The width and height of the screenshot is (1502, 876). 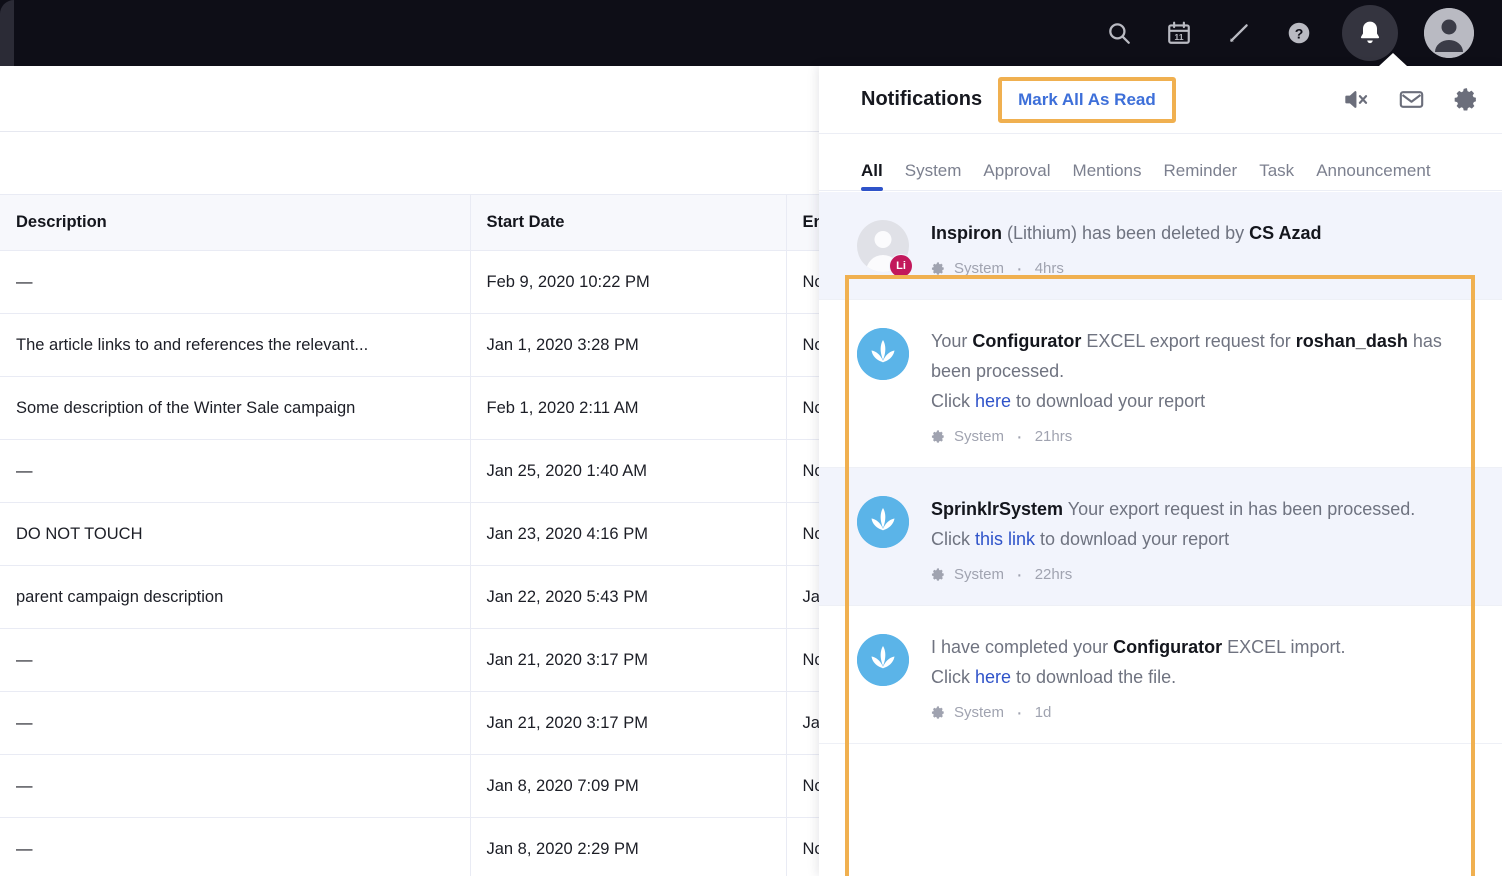 What do you see at coordinates (1284, 647) in the screenshot?
I see `notification-text: EXCEL import.` at bounding box center [1284, 647].